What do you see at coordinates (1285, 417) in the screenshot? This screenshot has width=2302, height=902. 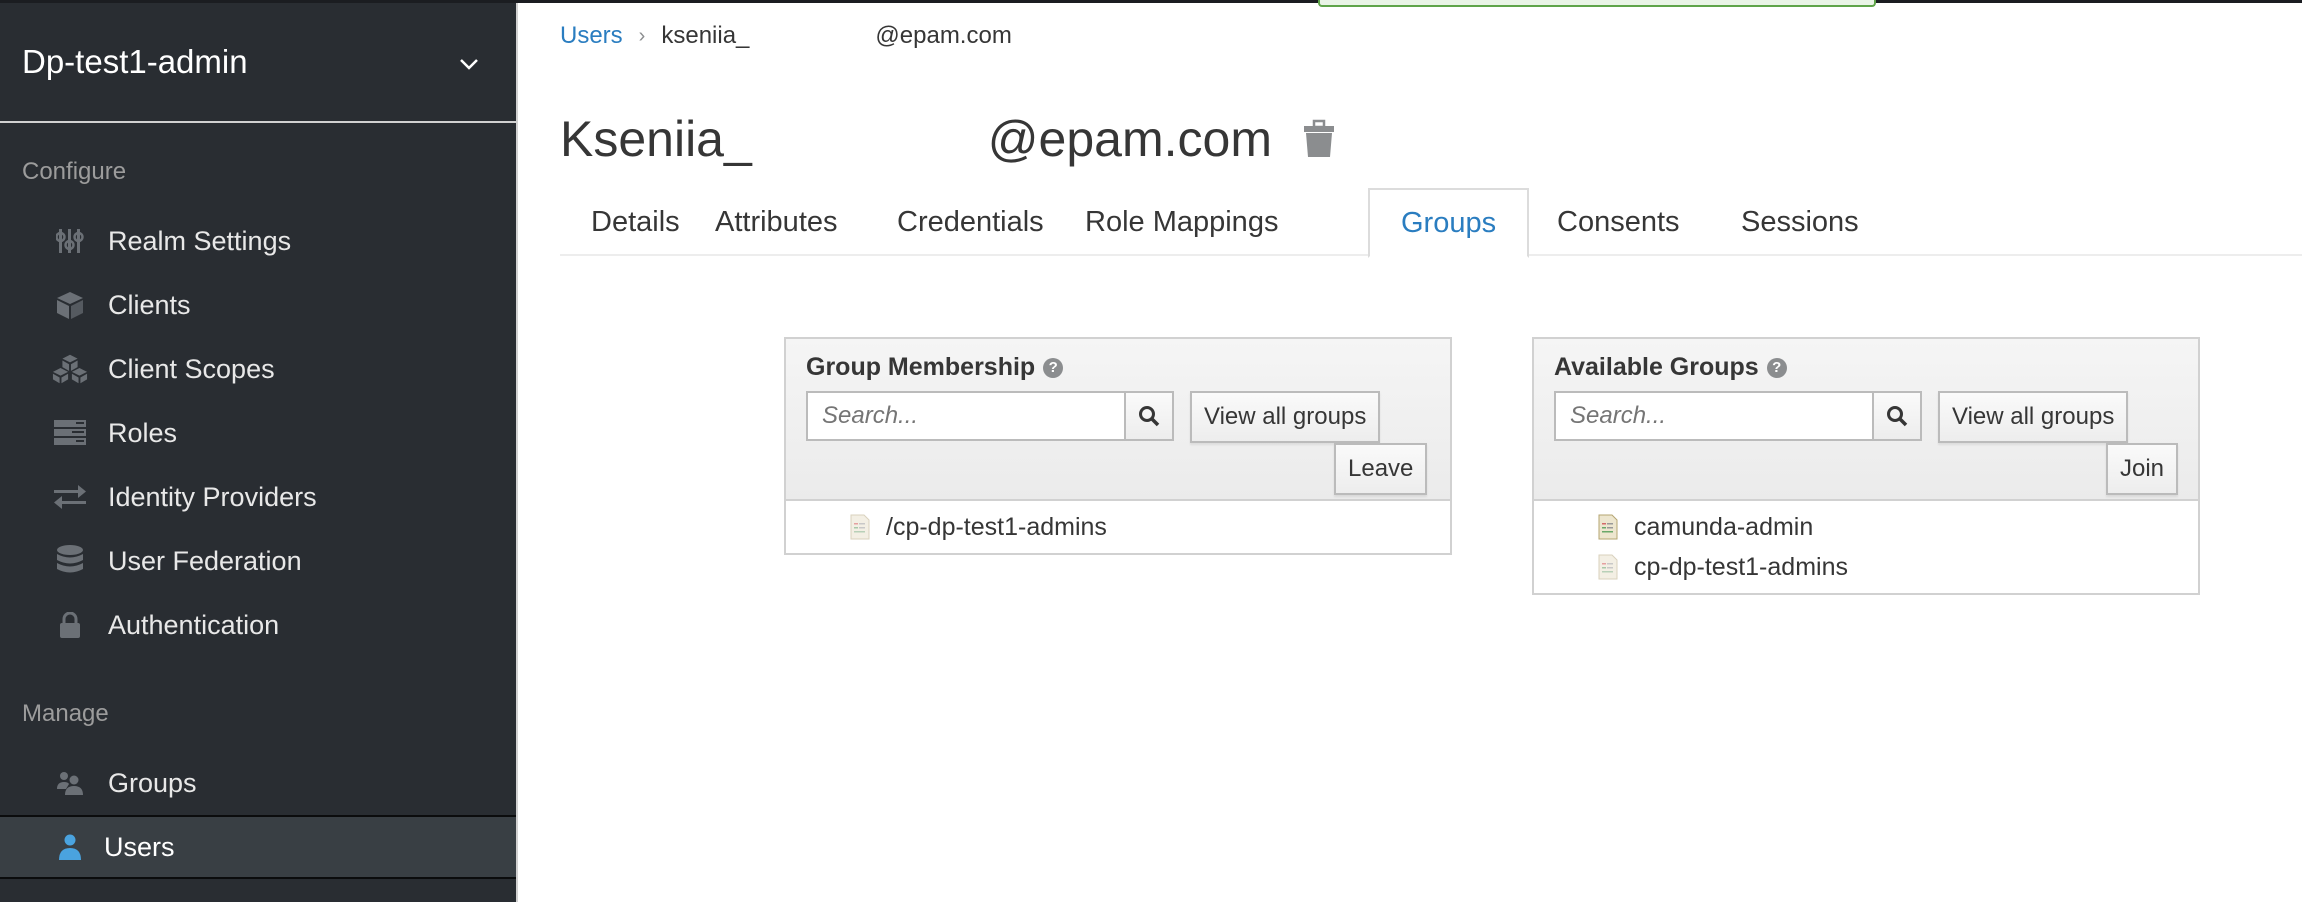 I see `membership-view-all-button: View all groups` at bounding box center [1285, 417].